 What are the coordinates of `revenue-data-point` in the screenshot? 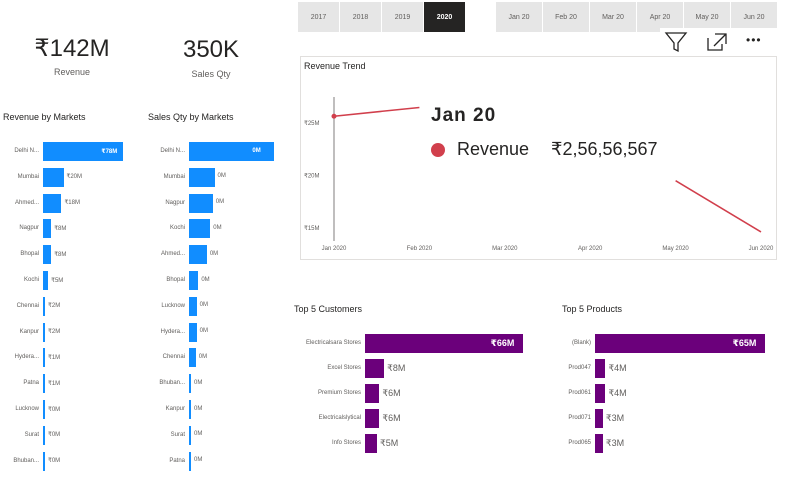 It's located at (334, 116).